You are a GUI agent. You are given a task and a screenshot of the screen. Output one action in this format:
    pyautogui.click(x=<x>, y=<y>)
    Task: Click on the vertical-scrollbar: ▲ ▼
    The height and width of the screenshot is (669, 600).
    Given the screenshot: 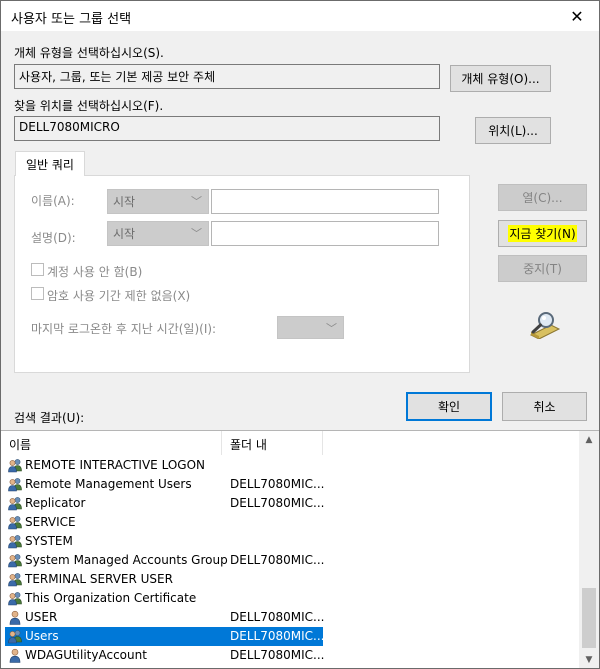 What is the action you would take?
    pyautogui.click(x=589, y=549)
    